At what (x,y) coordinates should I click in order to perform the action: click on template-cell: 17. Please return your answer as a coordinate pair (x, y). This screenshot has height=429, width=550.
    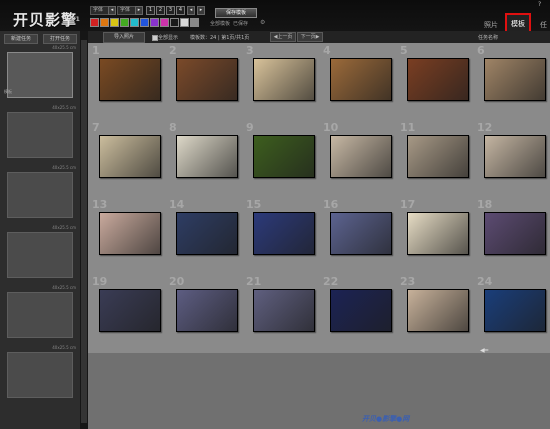
    Looking at the image, I should click on (436, 234).